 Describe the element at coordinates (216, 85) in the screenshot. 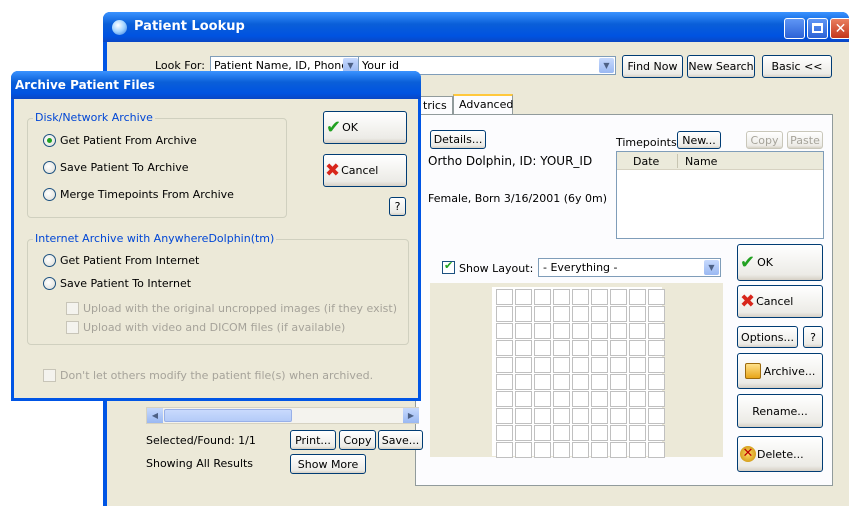

I see `archive-title-bar: Archive Patient Files` at that location.